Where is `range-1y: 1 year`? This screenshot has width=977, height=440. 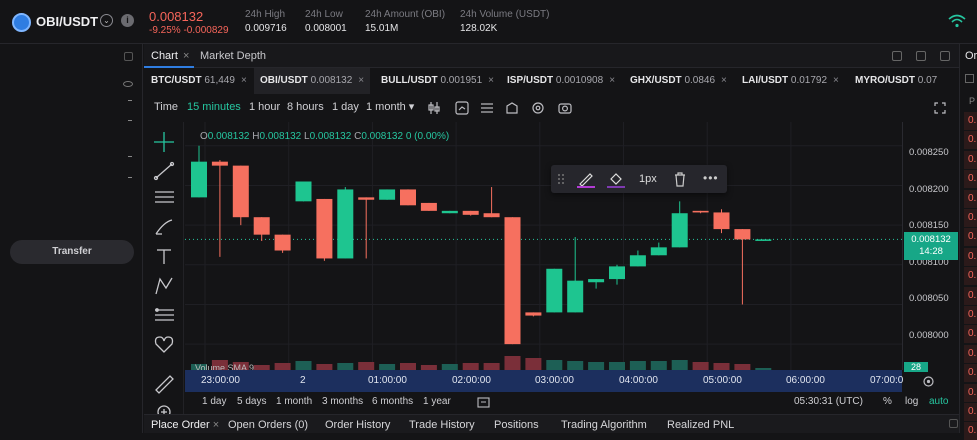
range-1y: 1 year is located at coordinates (437, 401).